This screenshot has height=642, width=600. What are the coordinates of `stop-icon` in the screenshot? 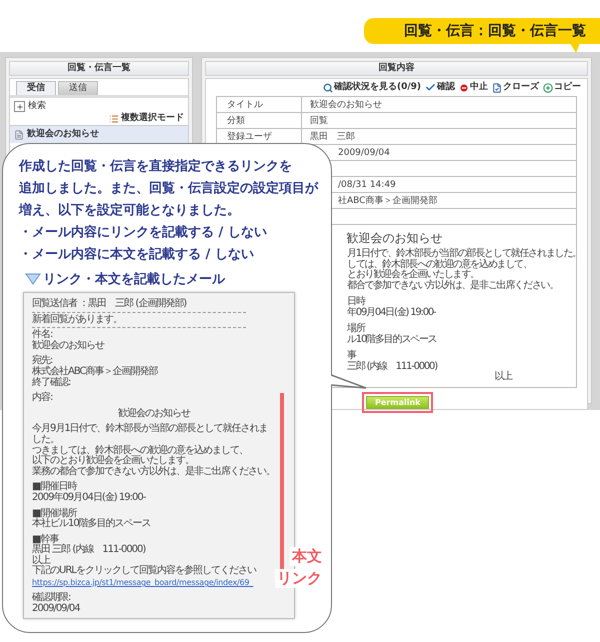 It's located at (464, 87).